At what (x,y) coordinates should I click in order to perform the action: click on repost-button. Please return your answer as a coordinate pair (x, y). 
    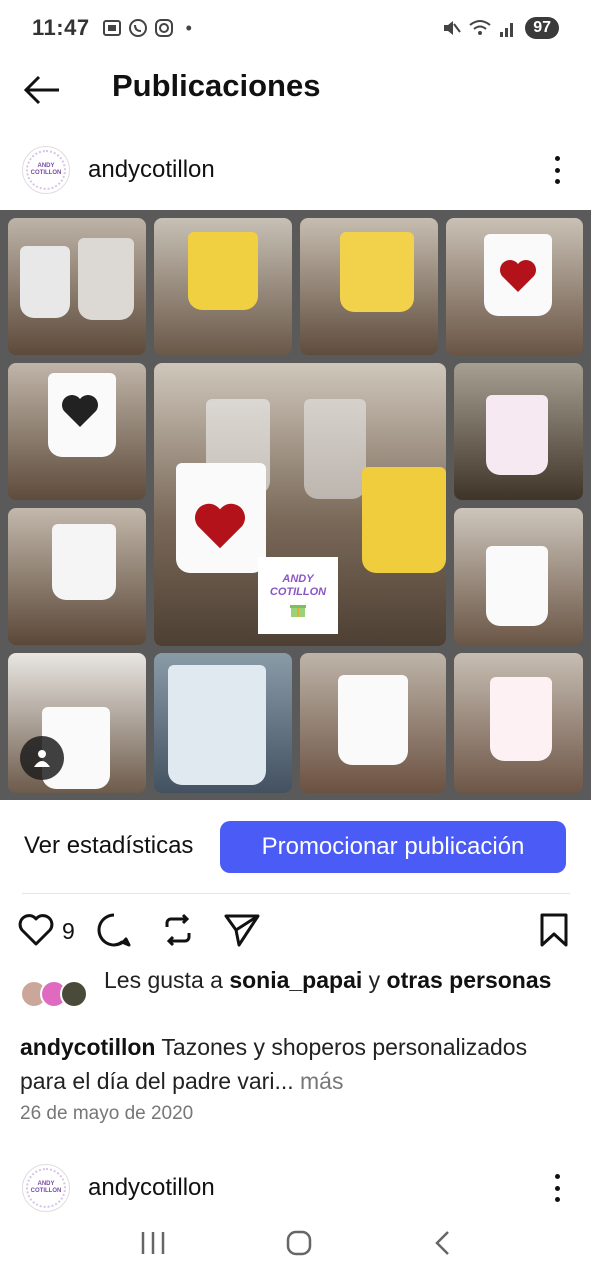
    Looking at the image, I should click on (178, 930).